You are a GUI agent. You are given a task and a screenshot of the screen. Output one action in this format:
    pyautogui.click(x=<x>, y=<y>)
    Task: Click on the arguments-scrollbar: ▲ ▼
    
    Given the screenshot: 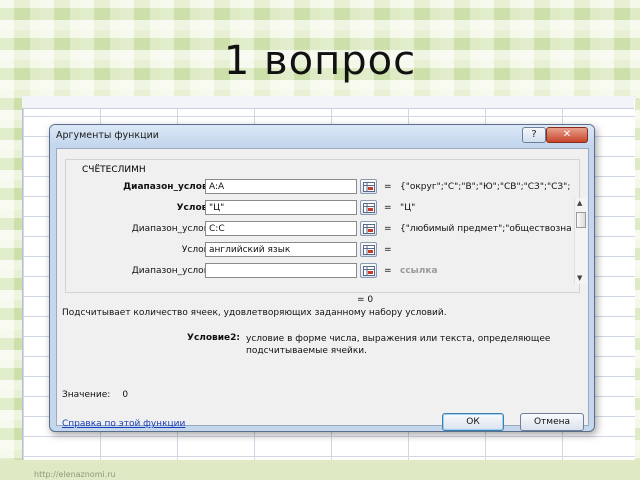 What is the action you would take?
    pyautogui.click(x=580, y=241)
    